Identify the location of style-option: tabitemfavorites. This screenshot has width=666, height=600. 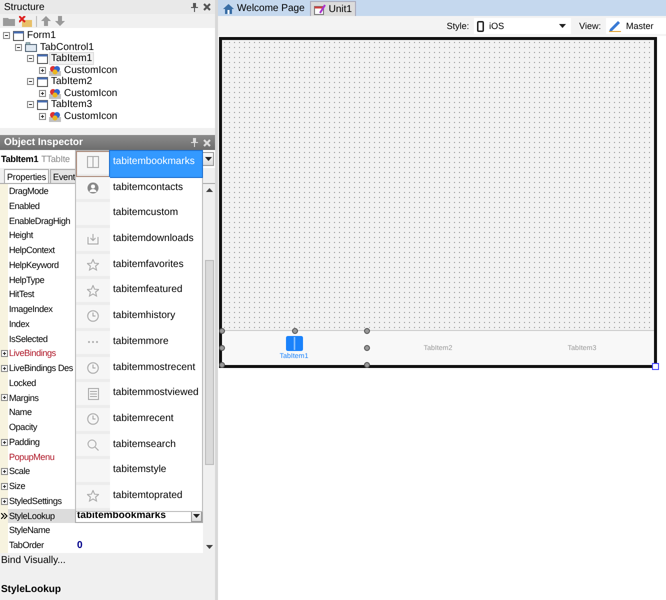
(156, 267).